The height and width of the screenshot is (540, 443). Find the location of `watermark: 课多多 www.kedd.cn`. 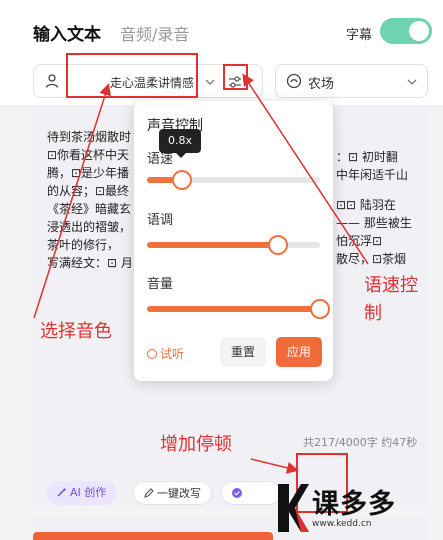

watermark: 课多多 www.kedd.cn is located at coordinates (359, 510).